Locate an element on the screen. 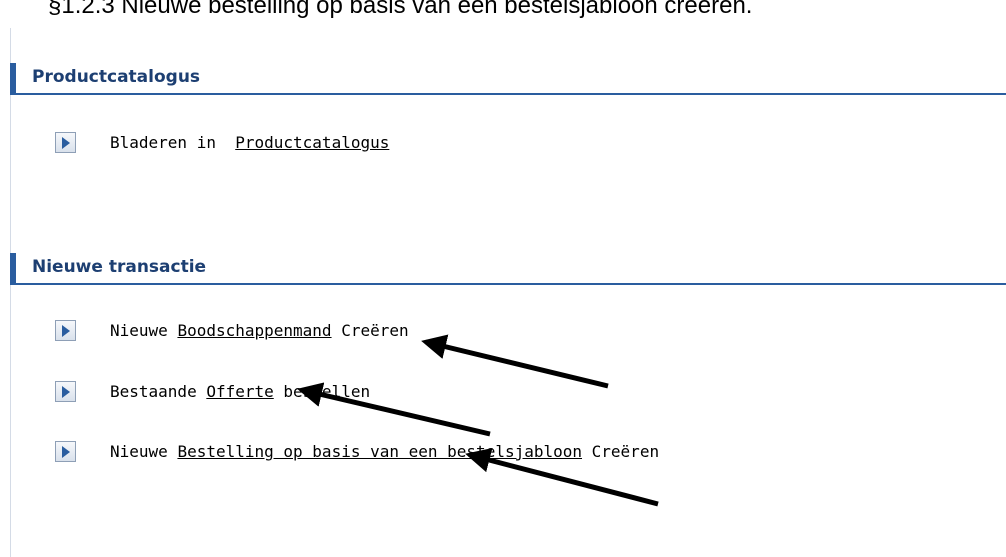 The image size is (1006, 557). list-item-text: Bladeren in Productcatalogus is located at coordinates (250, 142).